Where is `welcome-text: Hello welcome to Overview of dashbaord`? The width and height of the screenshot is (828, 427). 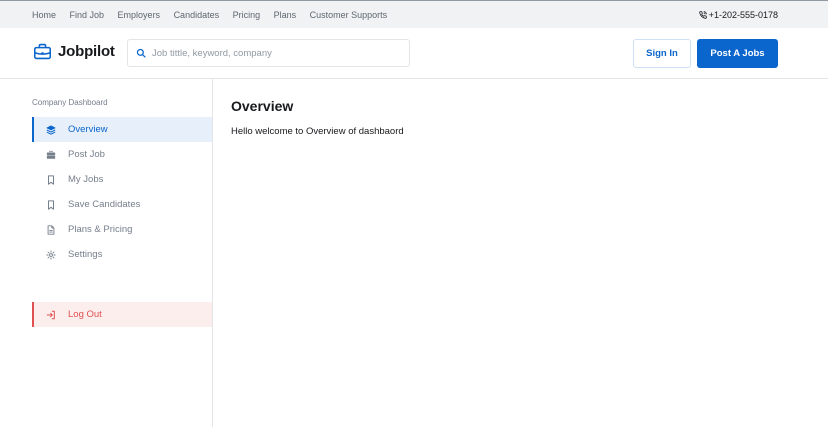
welcome-text: Hello welcome to Overview of dashbaord is located at coordinates (317, 131).